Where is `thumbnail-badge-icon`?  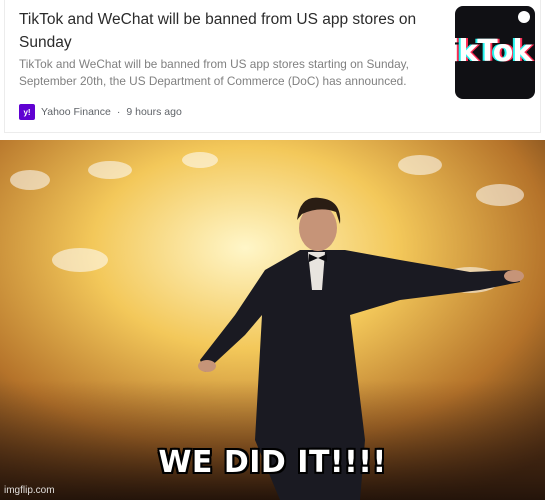 thumbnail-badge-icon is located at coordinates (524, 17).